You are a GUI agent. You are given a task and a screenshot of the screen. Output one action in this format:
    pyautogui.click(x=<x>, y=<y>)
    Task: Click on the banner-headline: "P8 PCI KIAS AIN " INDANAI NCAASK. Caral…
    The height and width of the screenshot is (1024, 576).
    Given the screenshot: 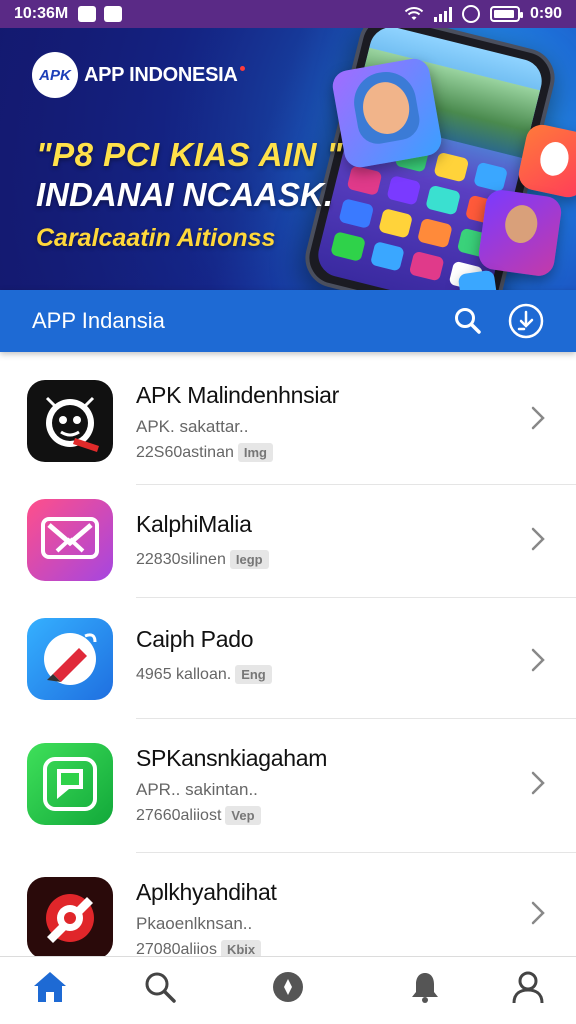 What is the action you would take?
    pyautogui.click(x=189, y=196)
    